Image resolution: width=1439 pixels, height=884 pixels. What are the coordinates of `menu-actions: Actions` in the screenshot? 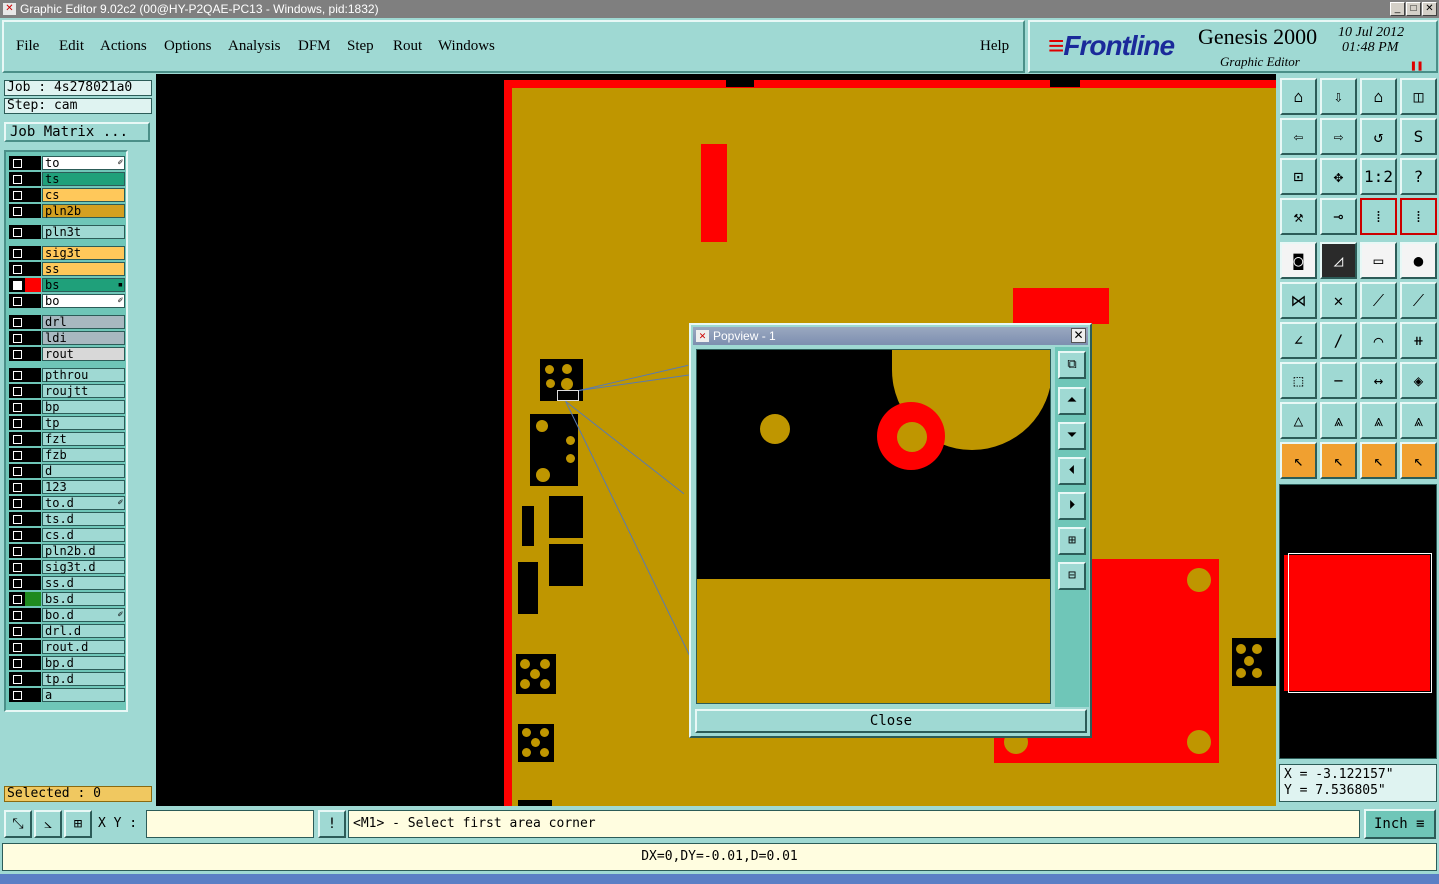 It's located at (123, 46).